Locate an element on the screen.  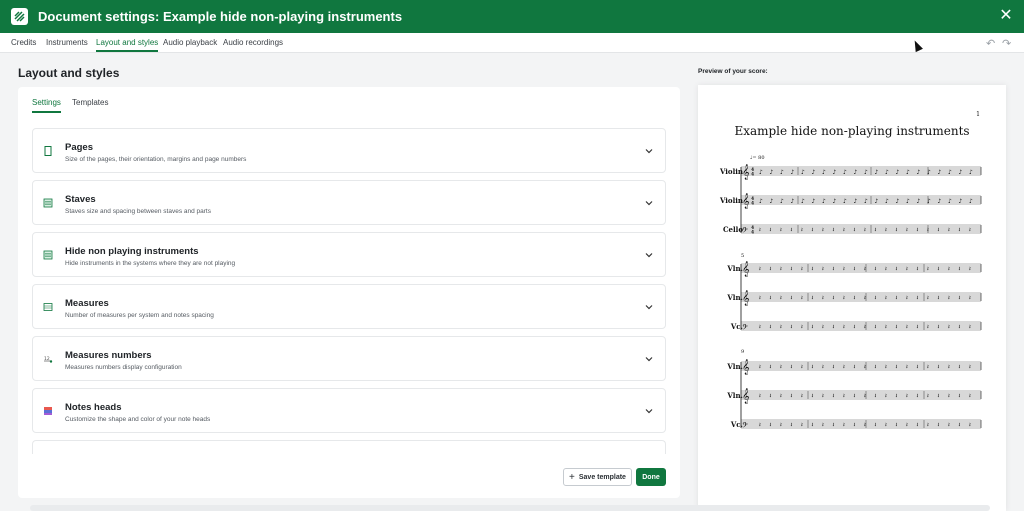
tab-audio-recordings: Audio recordings is located at coordinates (253, 42).